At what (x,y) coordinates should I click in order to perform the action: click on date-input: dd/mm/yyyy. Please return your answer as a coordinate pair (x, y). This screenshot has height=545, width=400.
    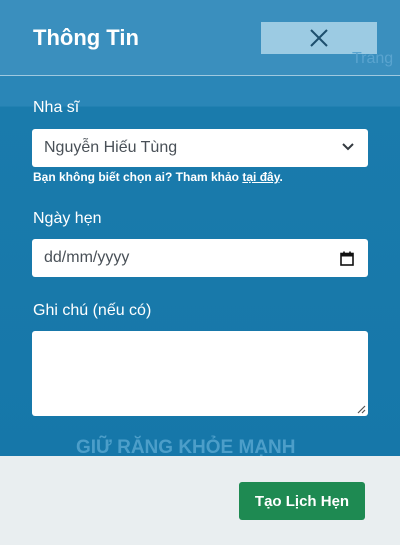
    Looking at the image, I should click on (200, 258).